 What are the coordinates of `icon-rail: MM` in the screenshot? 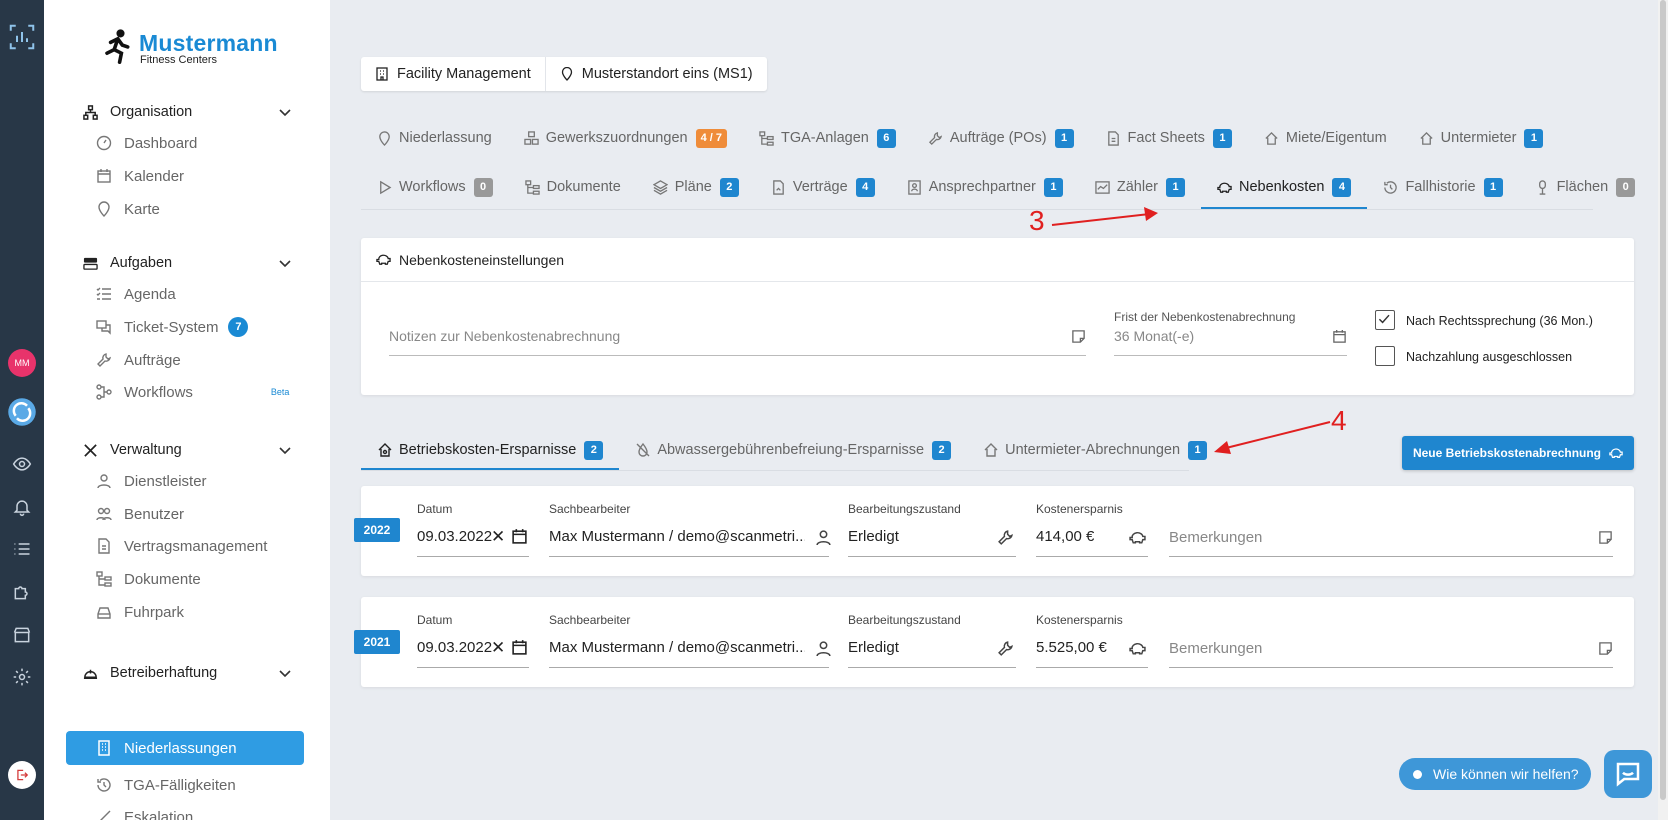 It's located at (22, 410).